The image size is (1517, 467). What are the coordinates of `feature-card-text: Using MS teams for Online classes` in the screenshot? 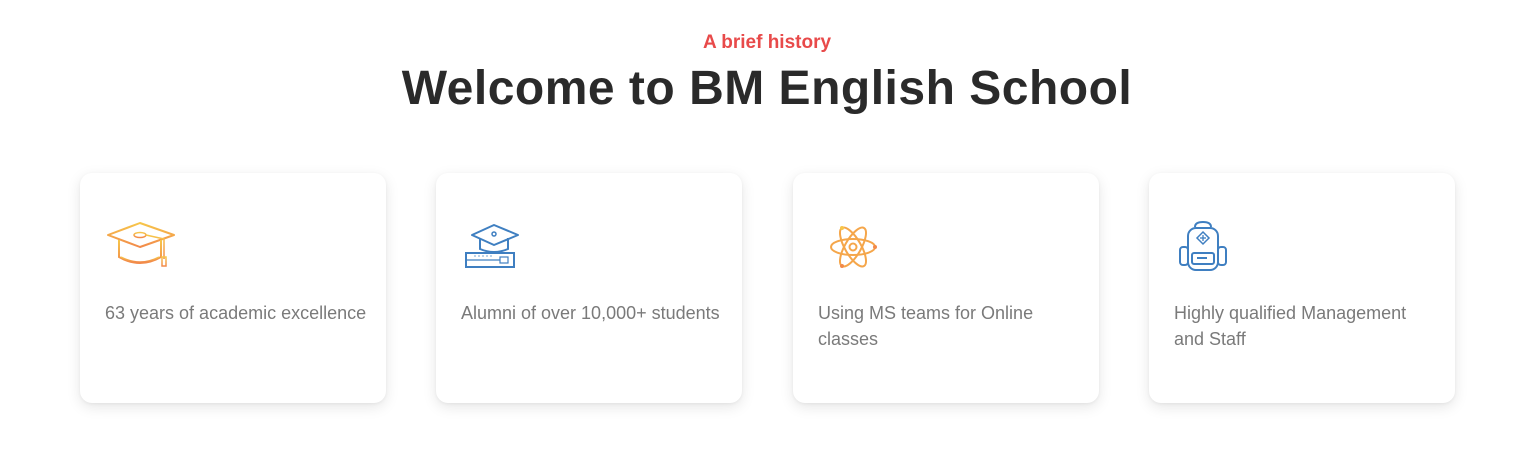 It's located at (926, 326).